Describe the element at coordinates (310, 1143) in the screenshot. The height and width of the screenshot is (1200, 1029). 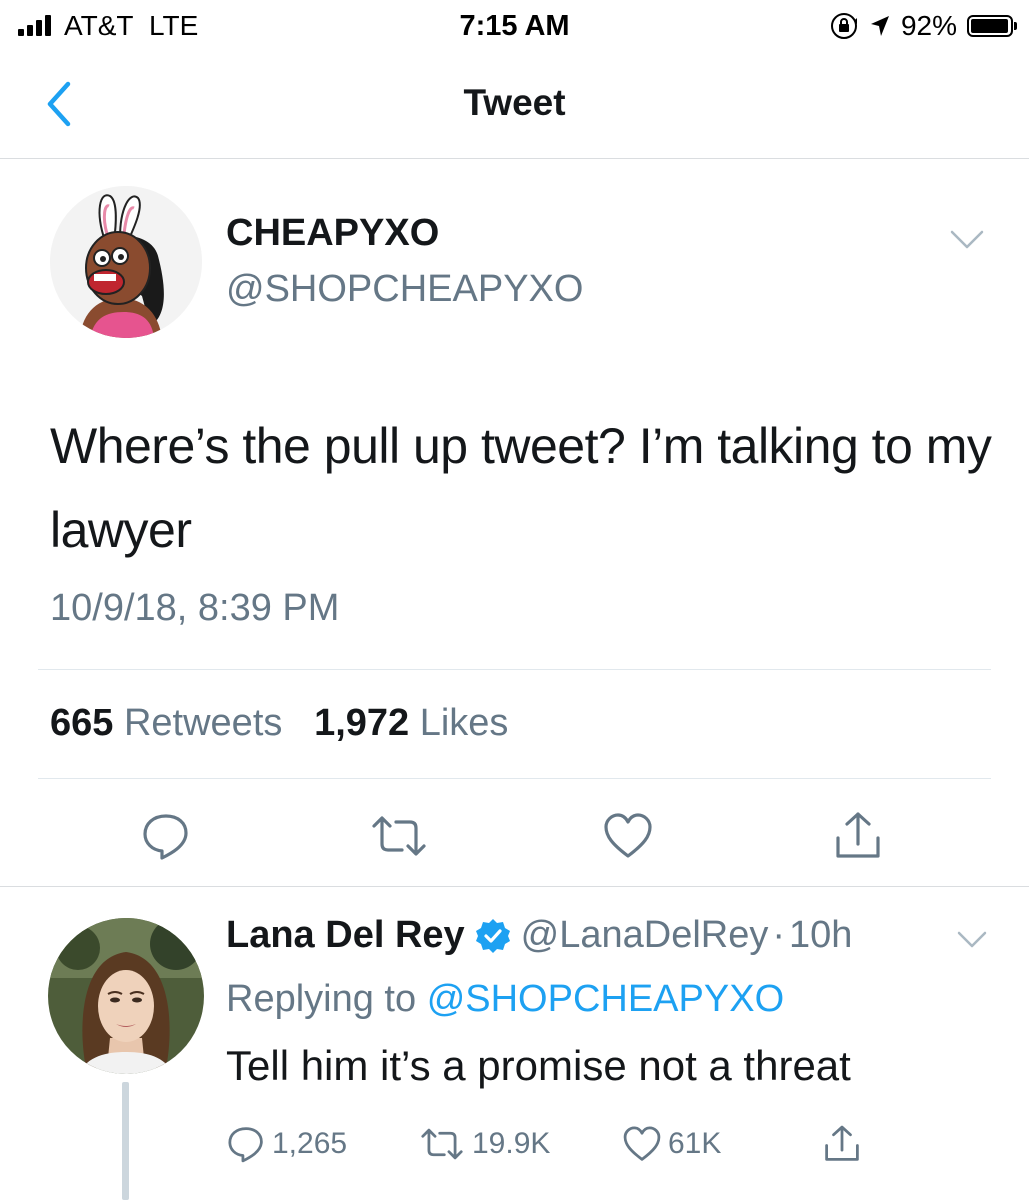
I see `reply-replies-count: 1,265` at that location.